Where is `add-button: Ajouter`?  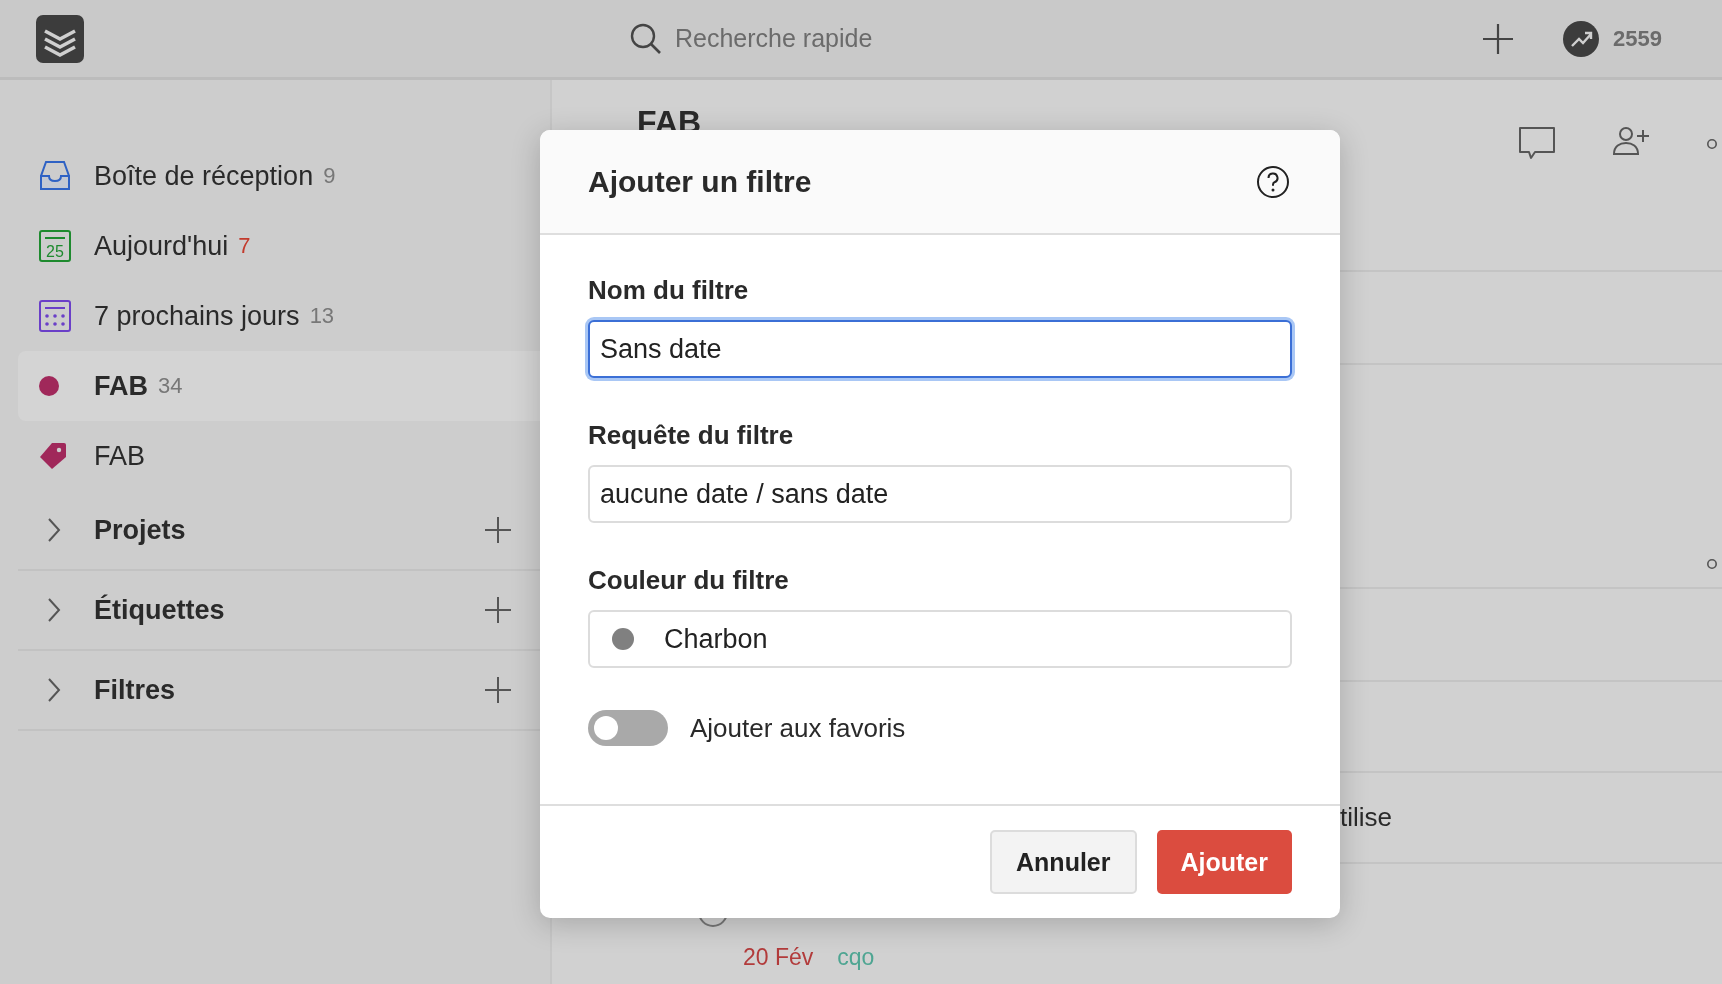
add-button: Ajouter is located at coordinates (1224, 862).